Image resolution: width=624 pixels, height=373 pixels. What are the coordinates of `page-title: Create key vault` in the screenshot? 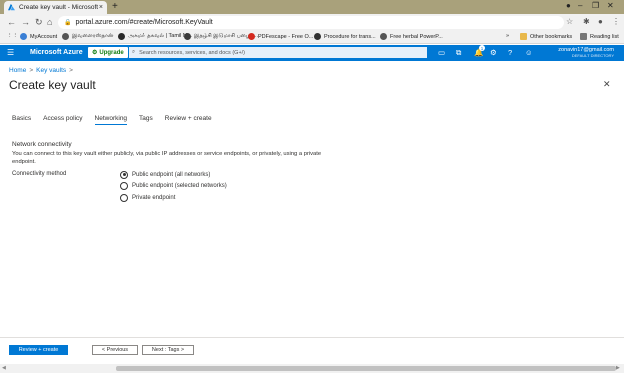 It's located at (52, 85).